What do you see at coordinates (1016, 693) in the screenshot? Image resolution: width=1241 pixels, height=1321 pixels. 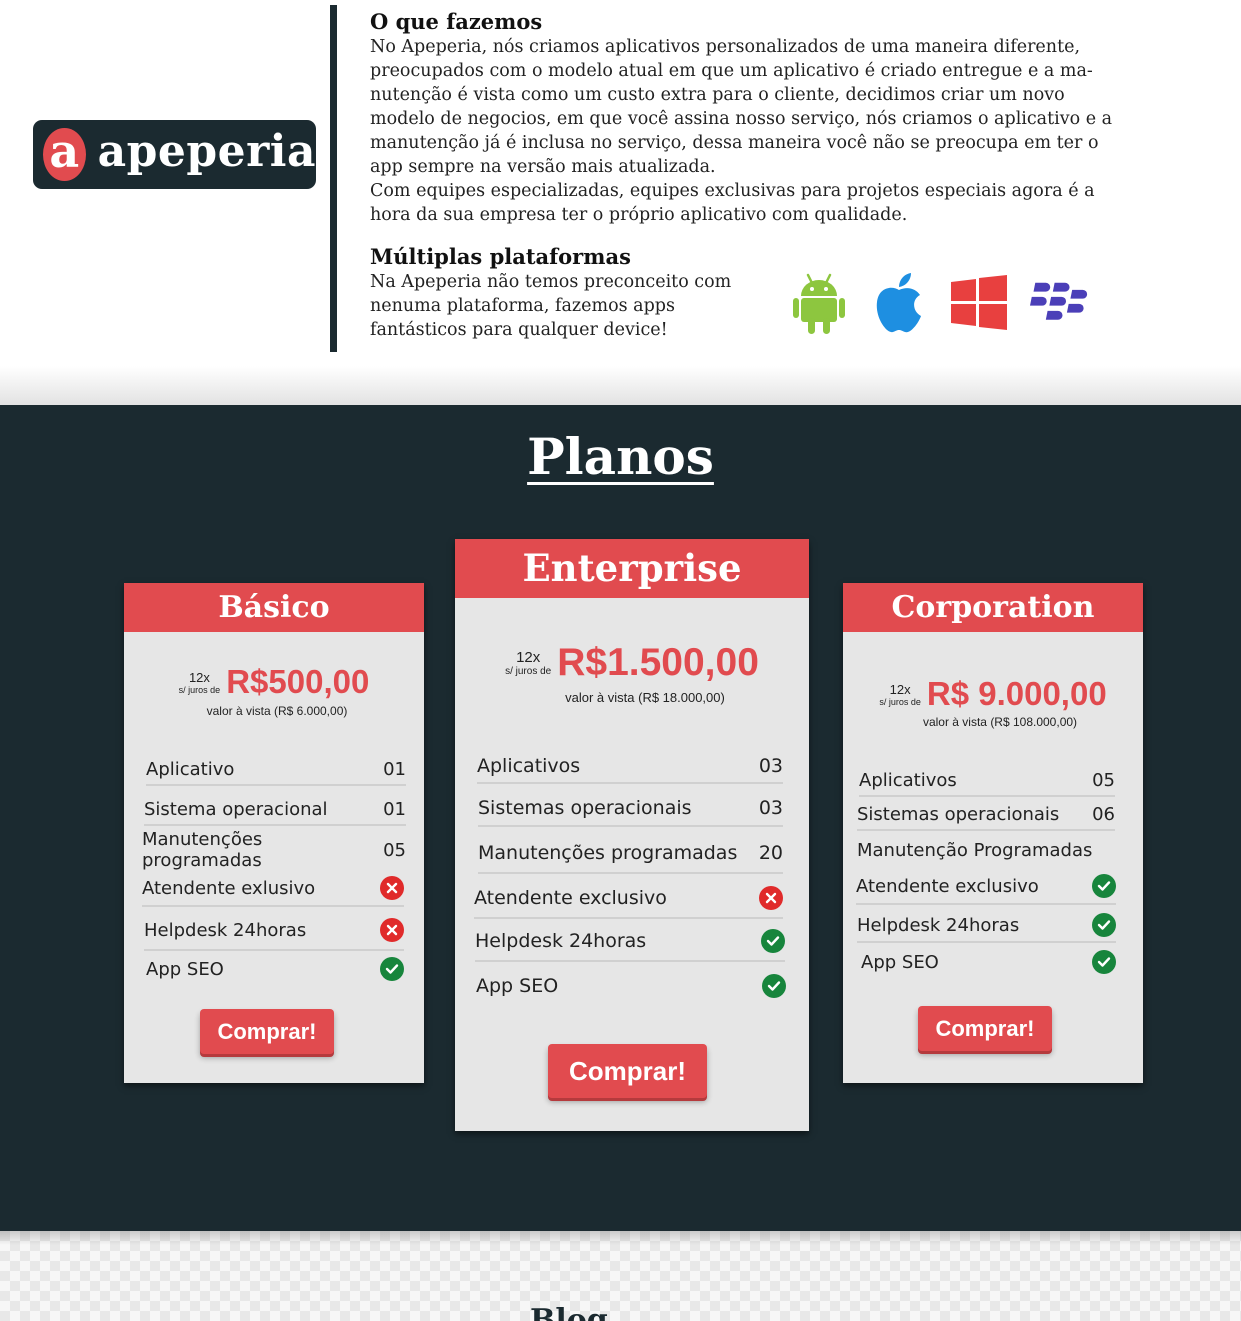 I see `plan-price: R$ 9.000,00` at bounding box center [1016, 693].